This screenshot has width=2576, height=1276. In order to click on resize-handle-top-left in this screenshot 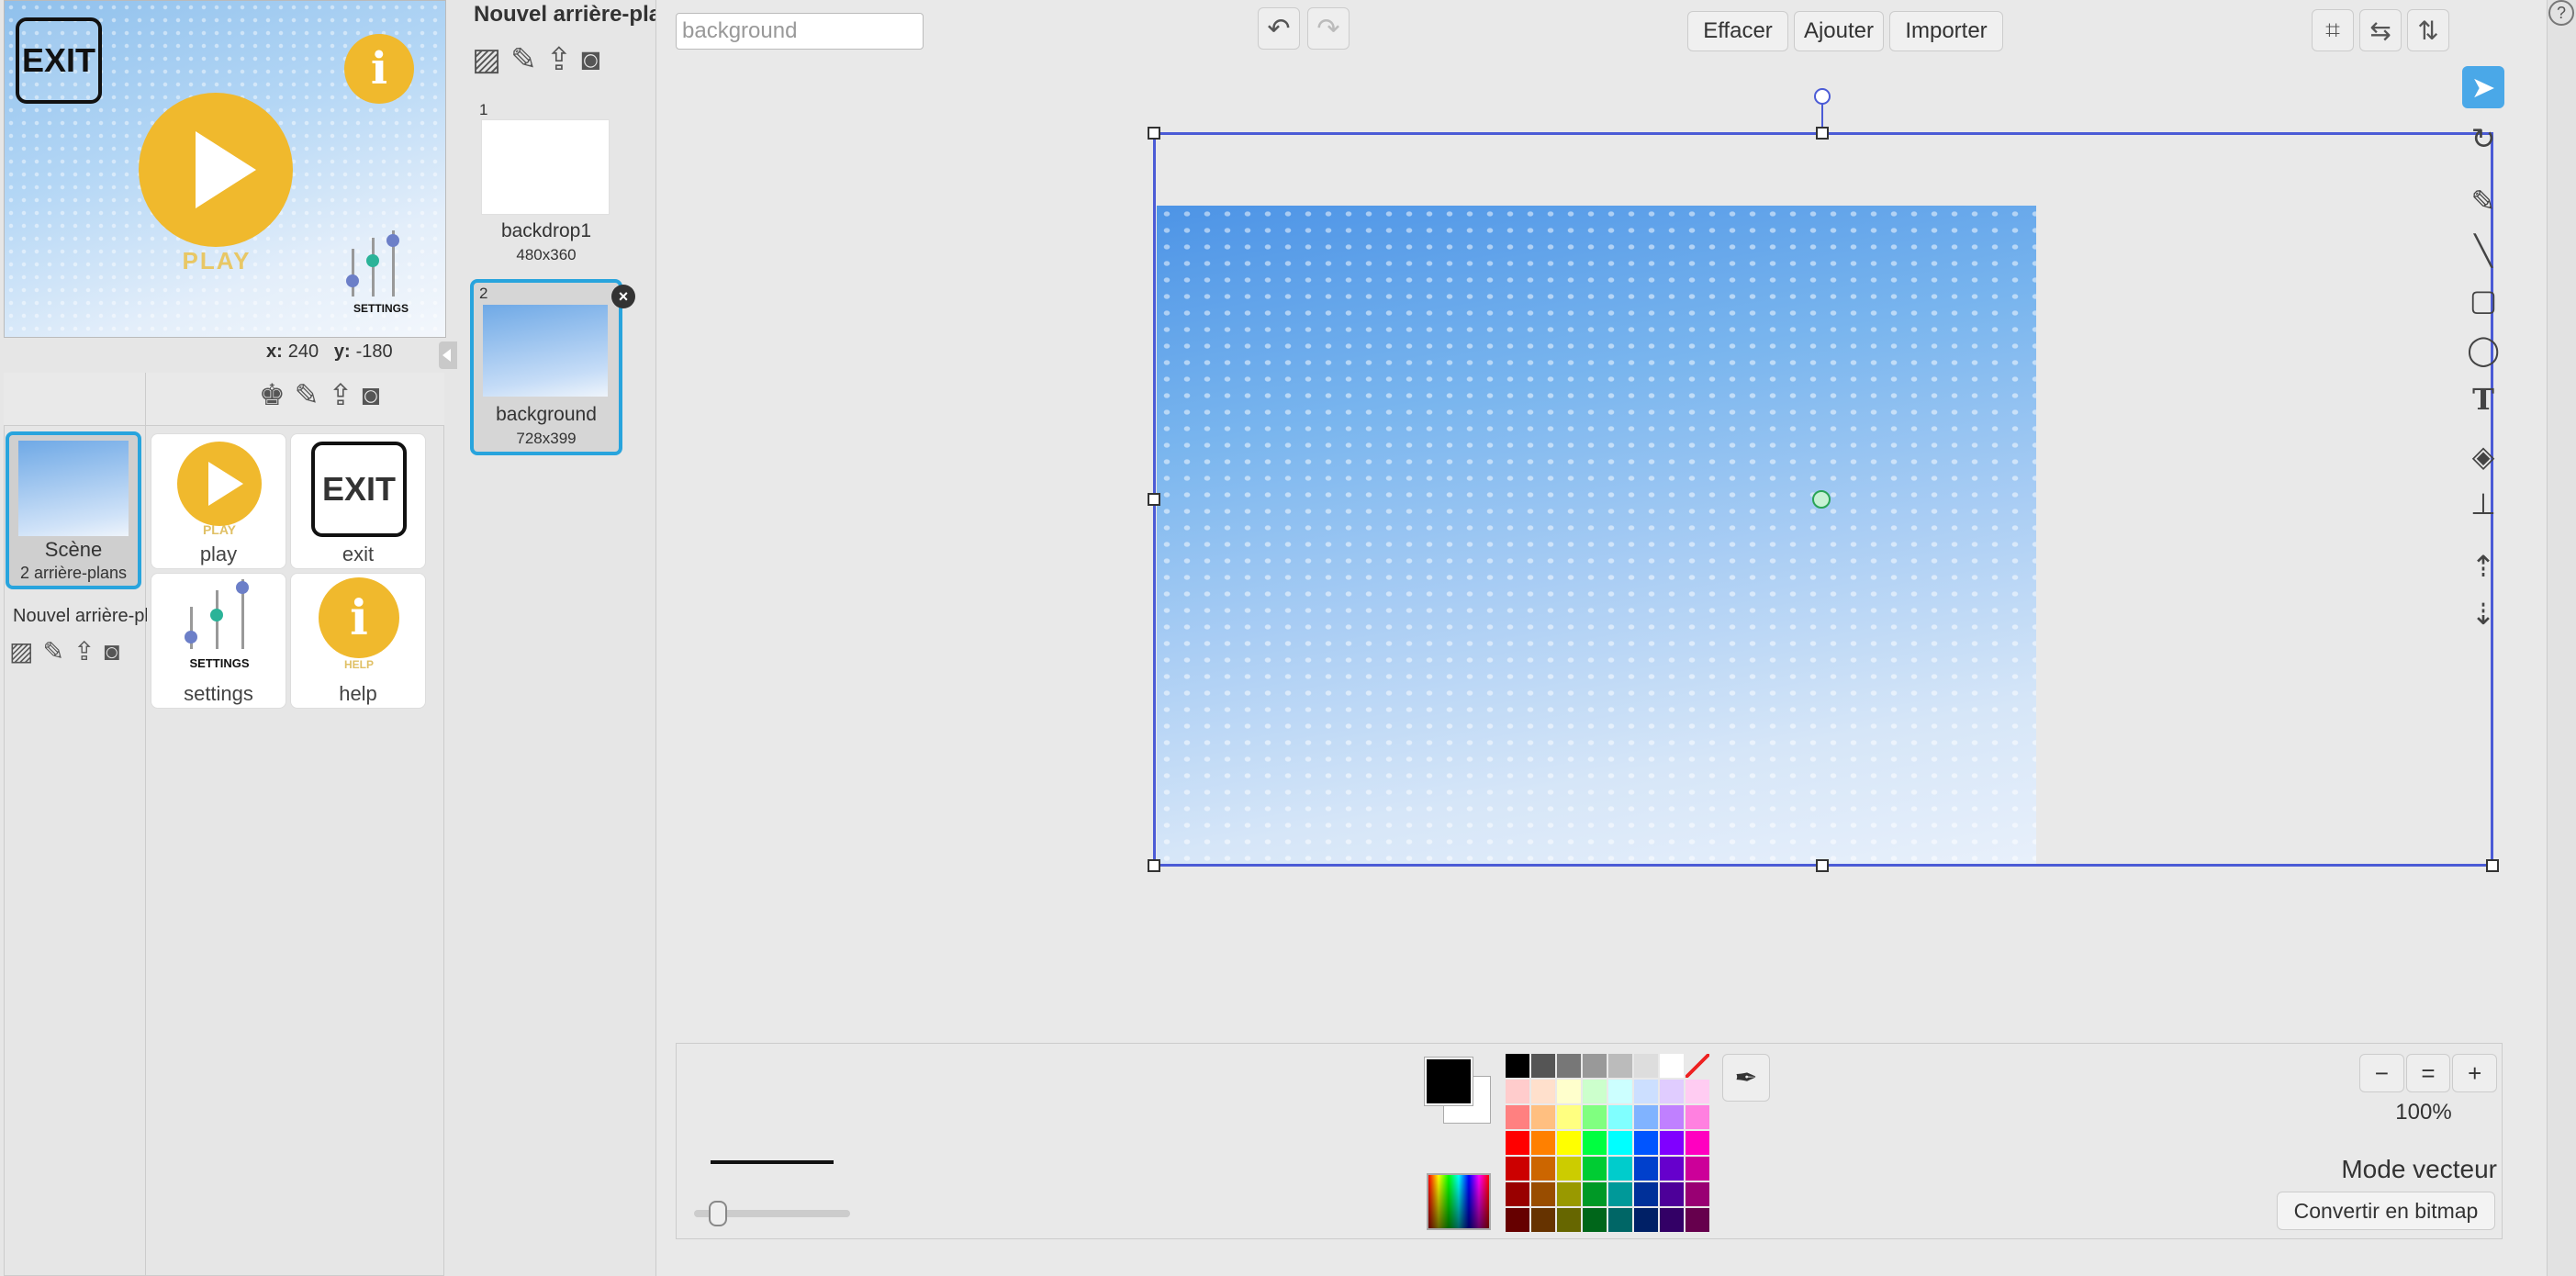, I will do `click(1154, 133)`.